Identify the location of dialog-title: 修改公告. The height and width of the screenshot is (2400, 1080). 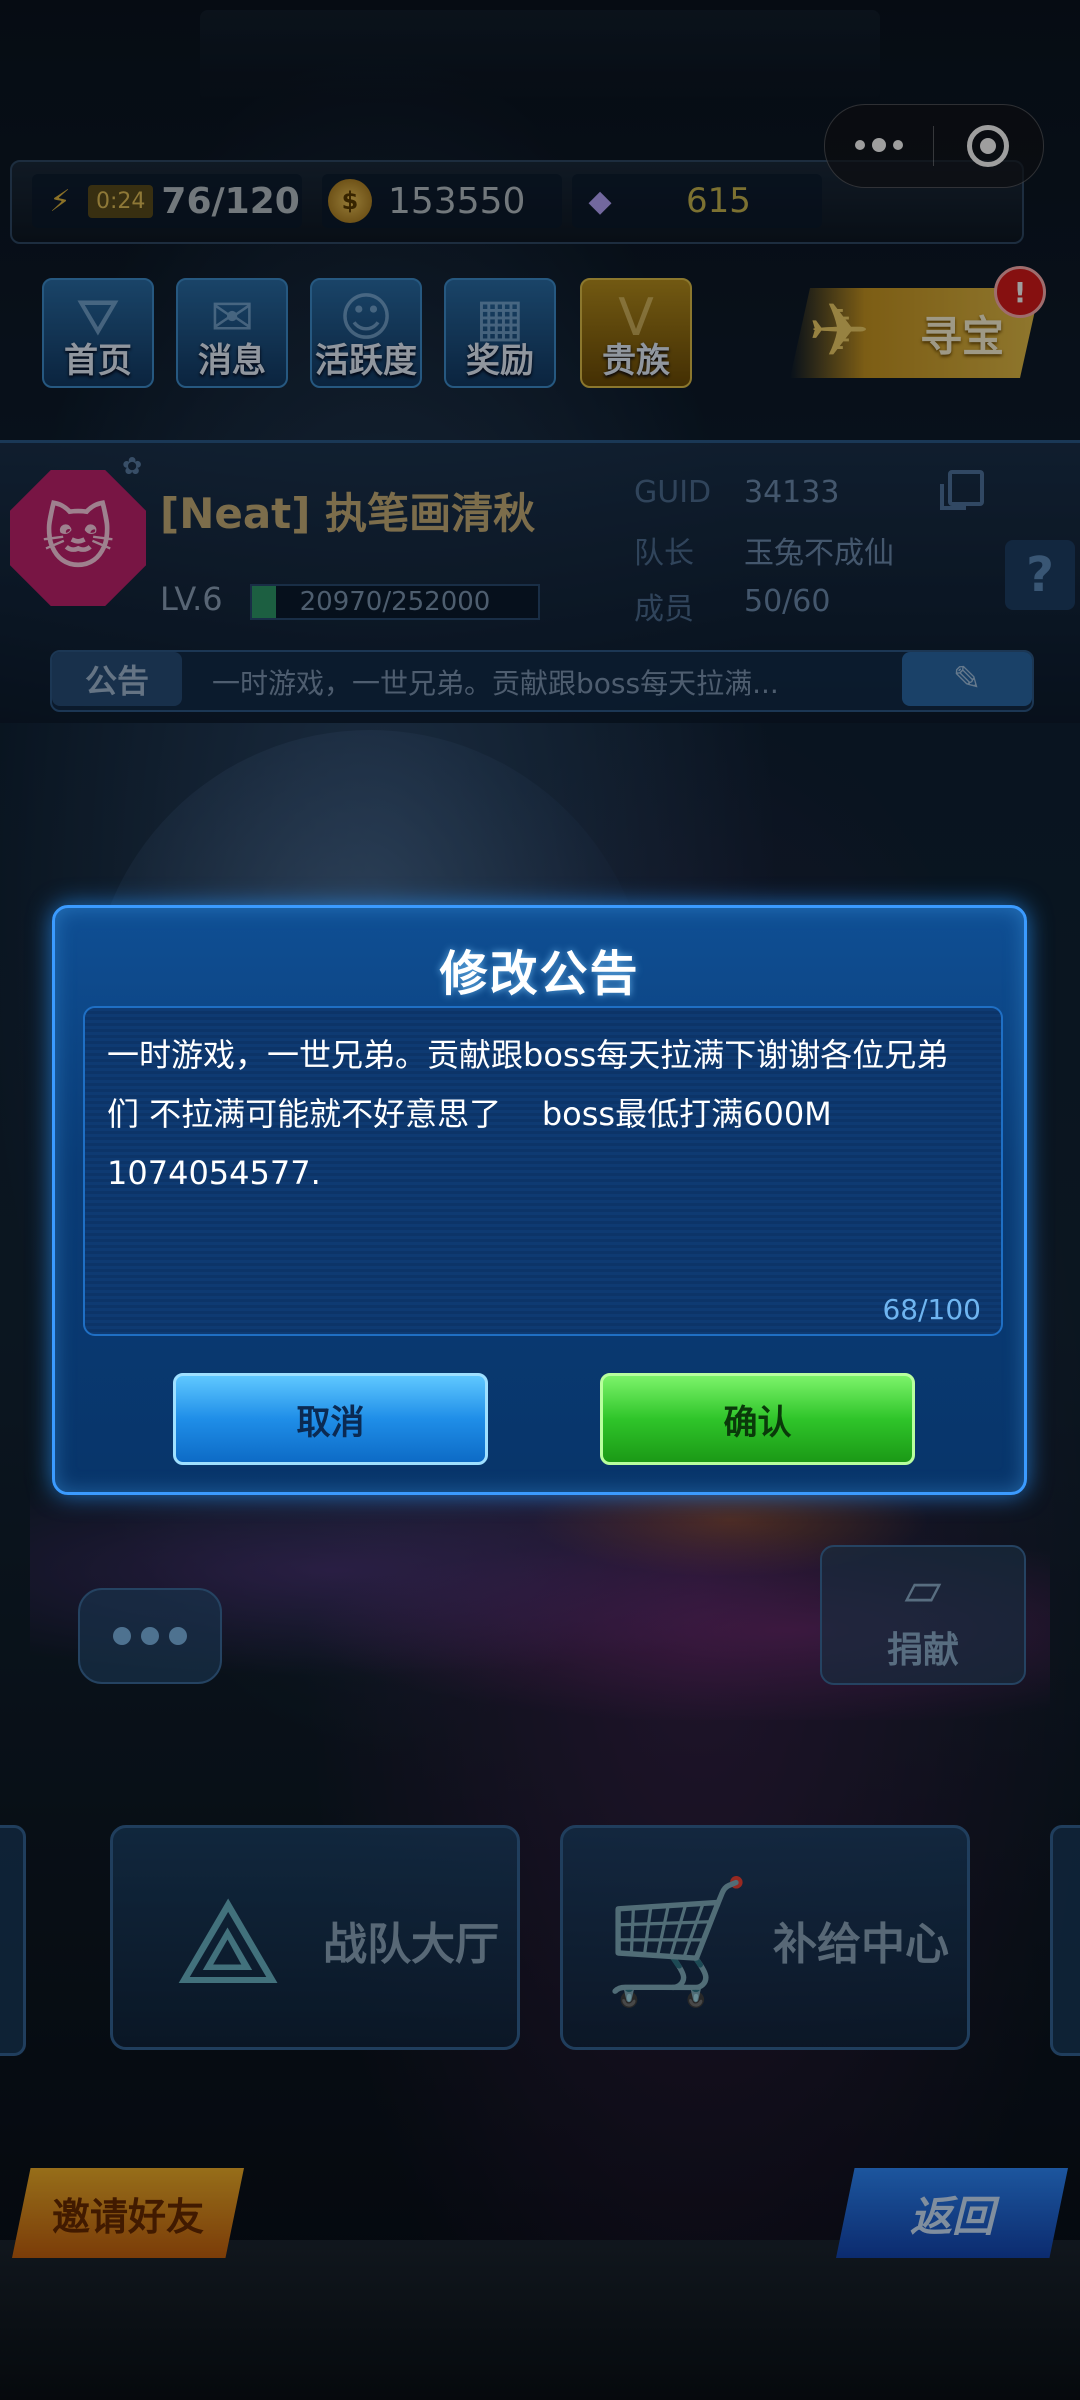
(539, 974).